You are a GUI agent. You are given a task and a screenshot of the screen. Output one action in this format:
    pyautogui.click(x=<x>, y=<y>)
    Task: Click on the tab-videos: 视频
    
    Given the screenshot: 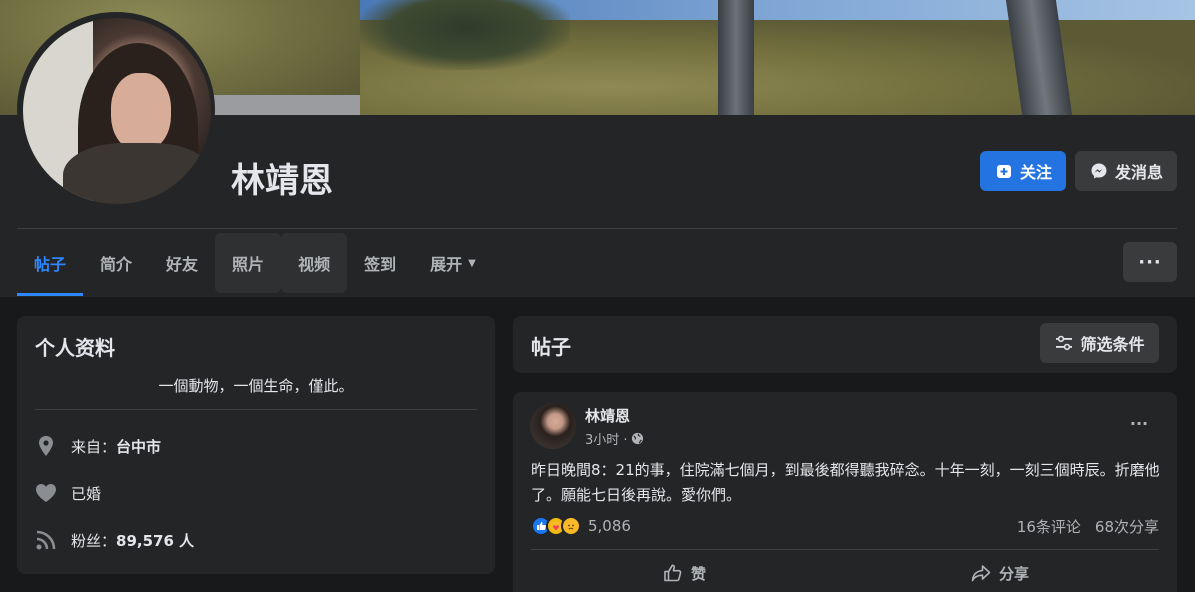 What is the action you would take?
    pyautogui.click(x=314, y=263)
    